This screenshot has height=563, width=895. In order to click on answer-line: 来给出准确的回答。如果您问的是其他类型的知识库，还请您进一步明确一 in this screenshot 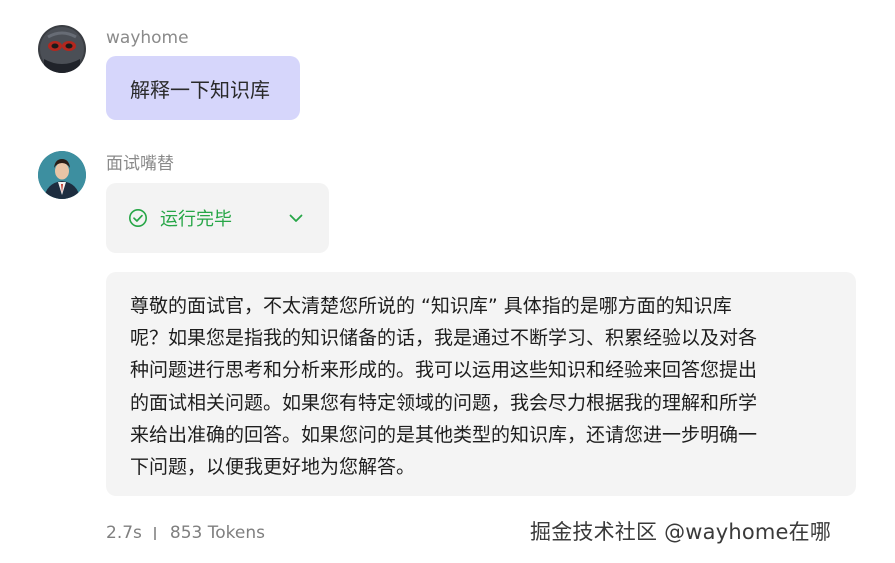, I will do `click(444, 434)`.